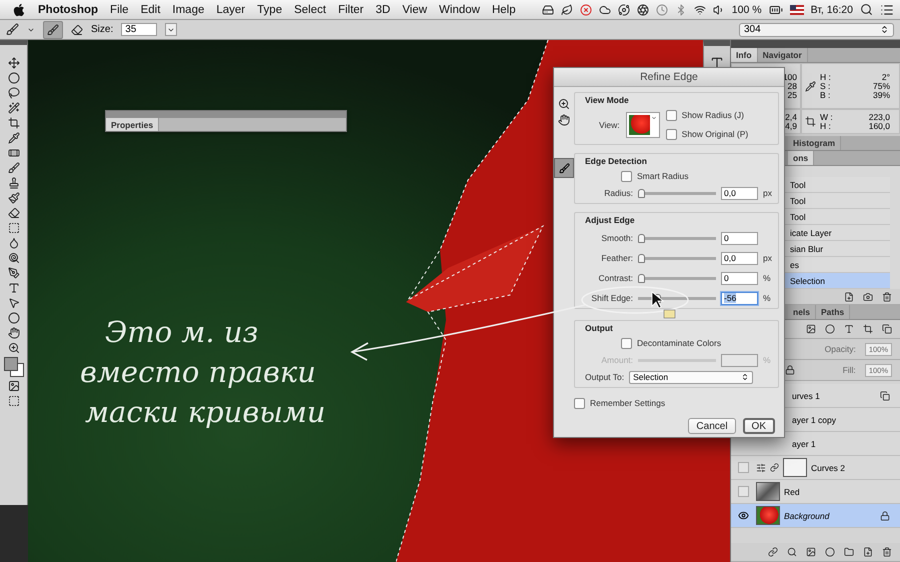 This screenshot has width=900, height=562. Describe the element at coordinates (459, 10) in the screenshot. I see `menu-item: Window` at that location.